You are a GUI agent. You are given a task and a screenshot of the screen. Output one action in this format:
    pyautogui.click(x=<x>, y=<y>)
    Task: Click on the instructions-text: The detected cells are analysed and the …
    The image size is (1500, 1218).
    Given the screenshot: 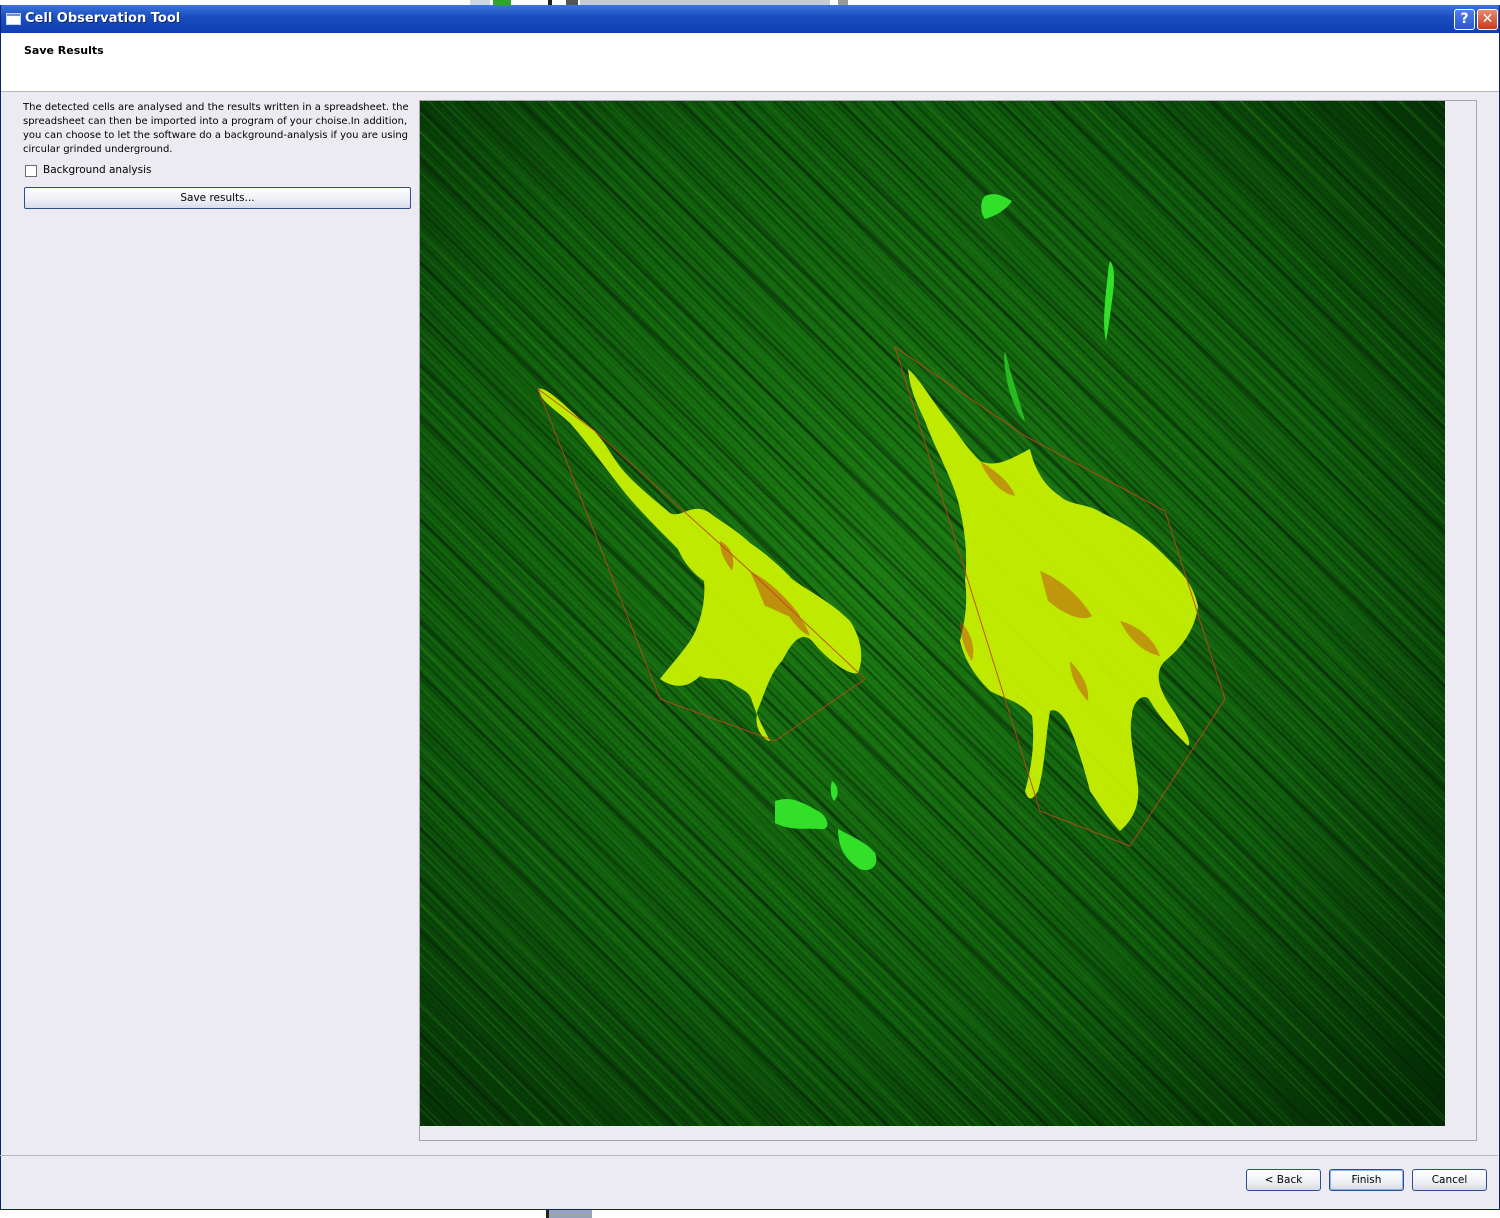 What is the action you would take?
    pyautogui.click(x=216, y=128)
    